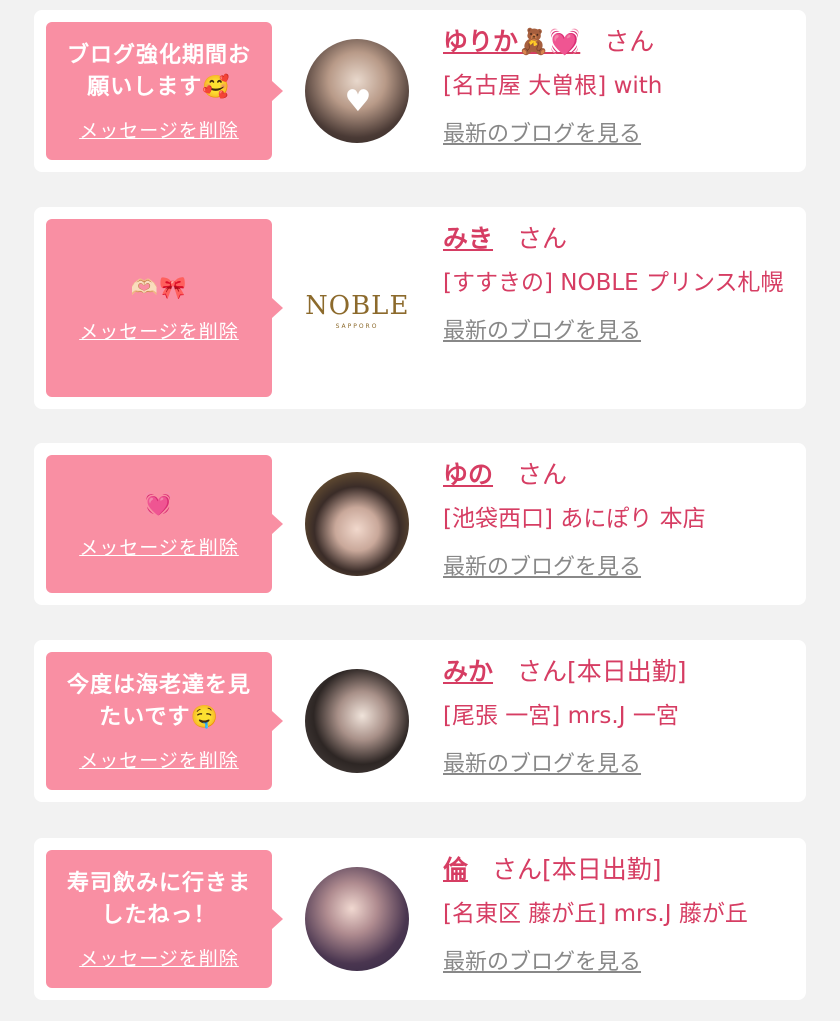 This screenshot has width=840, height=1021. I want to click on avatar: ♥, so click(357, 91).